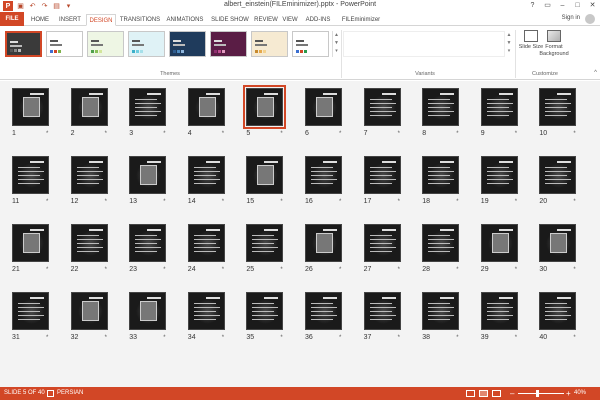  What do you see at coordinates (12, 19) in the screenshot?
I see `tab-file: FILE` at bounding box center [12, 19].